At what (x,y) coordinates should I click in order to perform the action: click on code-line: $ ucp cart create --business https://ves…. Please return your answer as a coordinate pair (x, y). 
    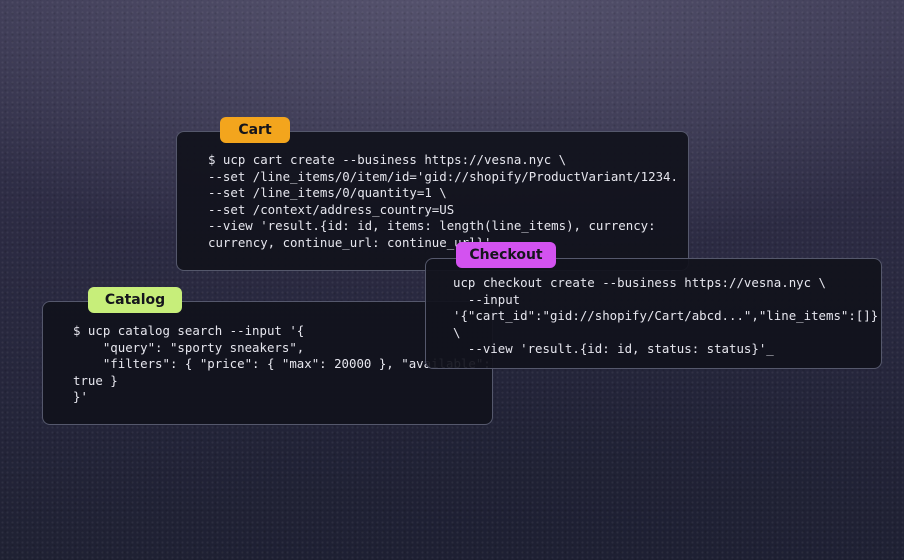
    Looking at the image, I should click on (387, 159).